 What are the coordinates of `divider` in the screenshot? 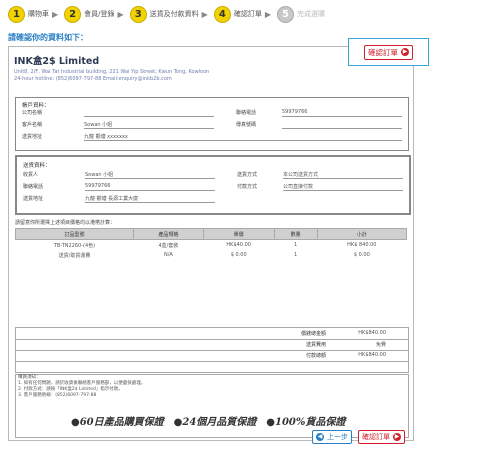 It's located at (212, 361).